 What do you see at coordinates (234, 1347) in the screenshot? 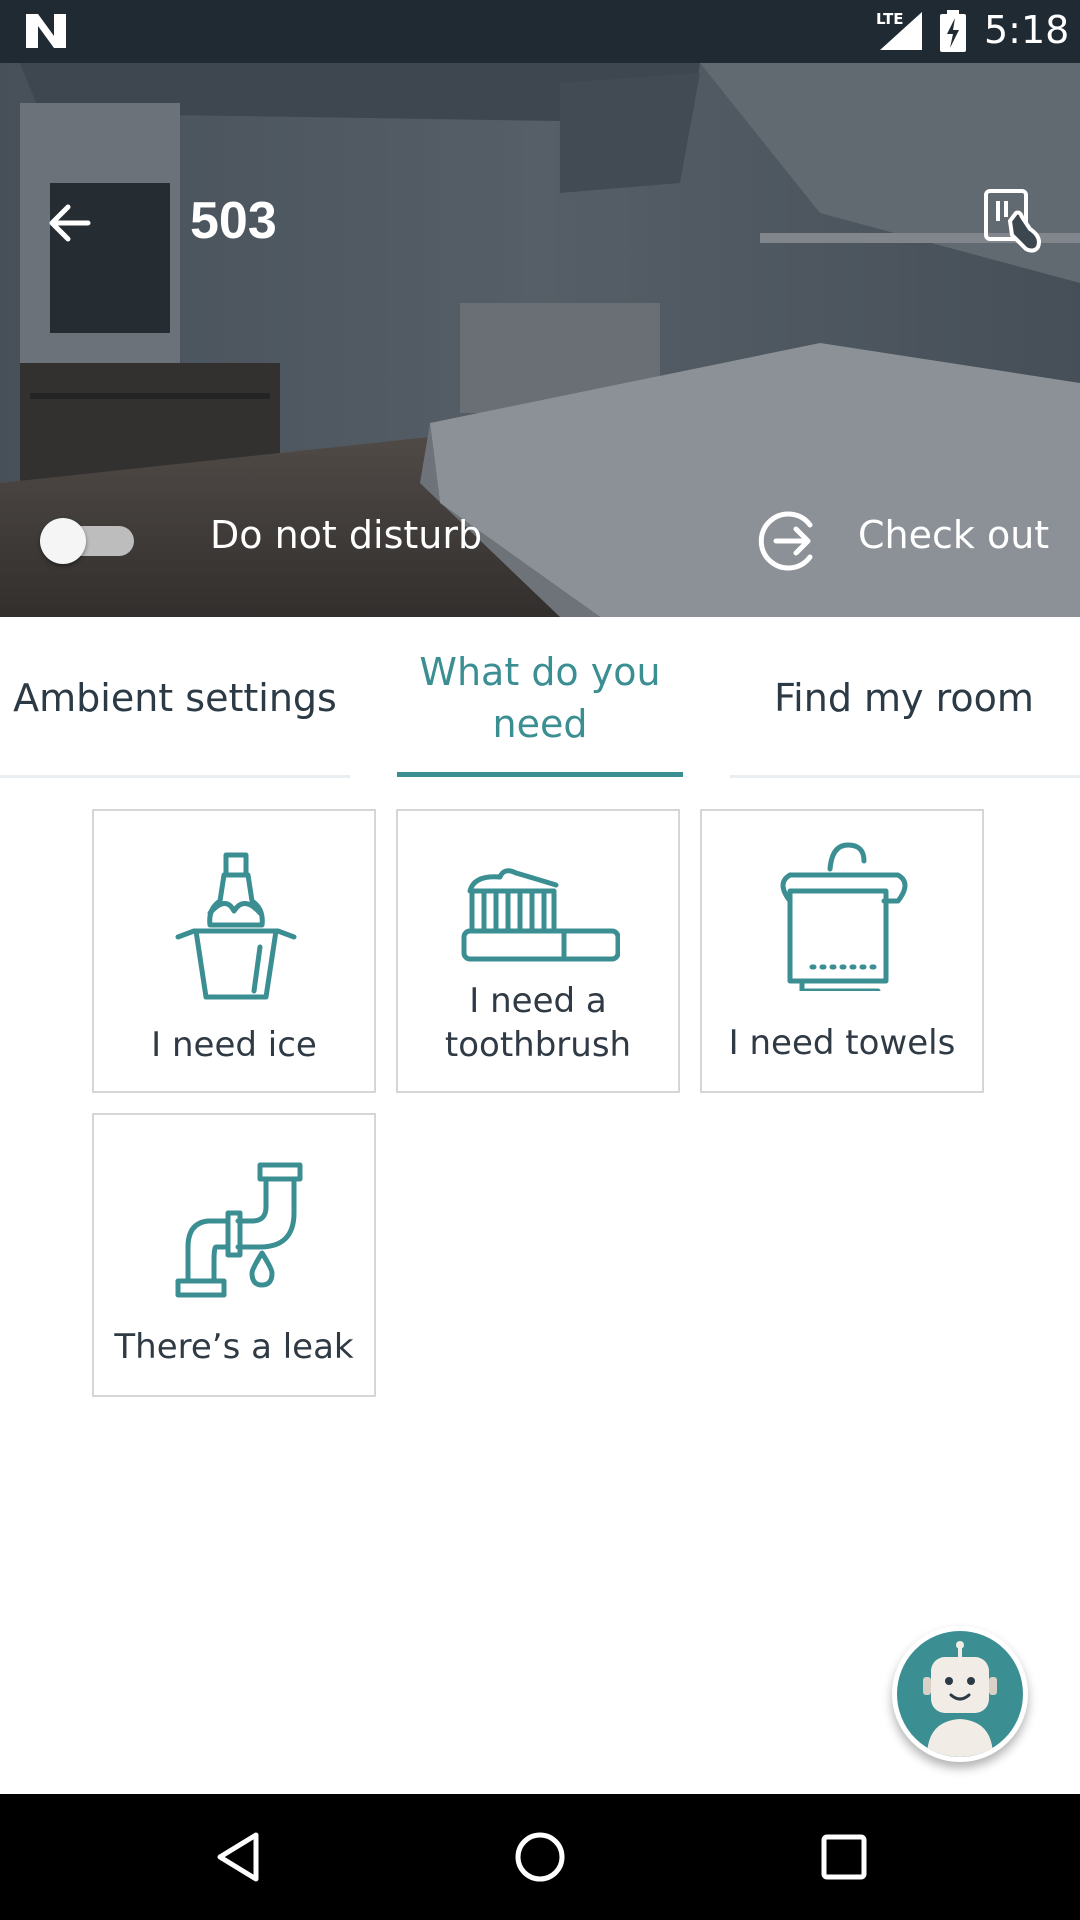
I see `request-leak-label: There’s a leak` at bounding box center [234, 1347].